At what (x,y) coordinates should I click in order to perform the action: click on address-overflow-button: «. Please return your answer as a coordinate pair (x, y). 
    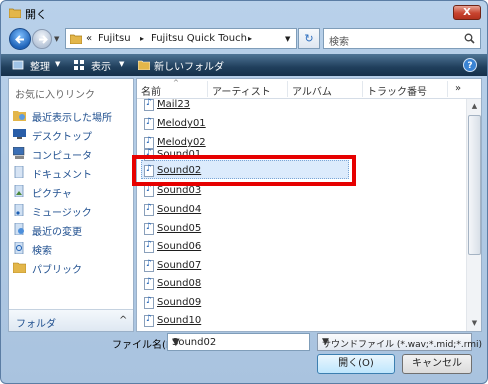
    Looking at the image, I should click on (89, 38).